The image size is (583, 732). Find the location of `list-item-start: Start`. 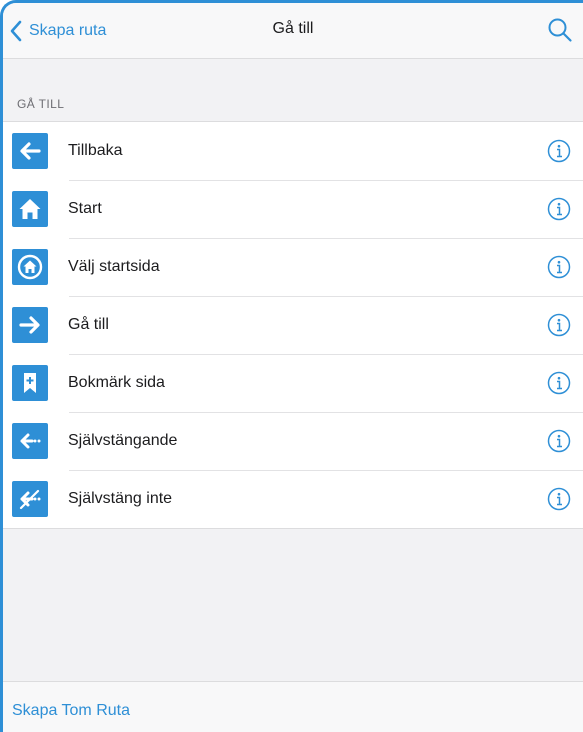

list-item-start: Start is located at coordinates (293, 209).